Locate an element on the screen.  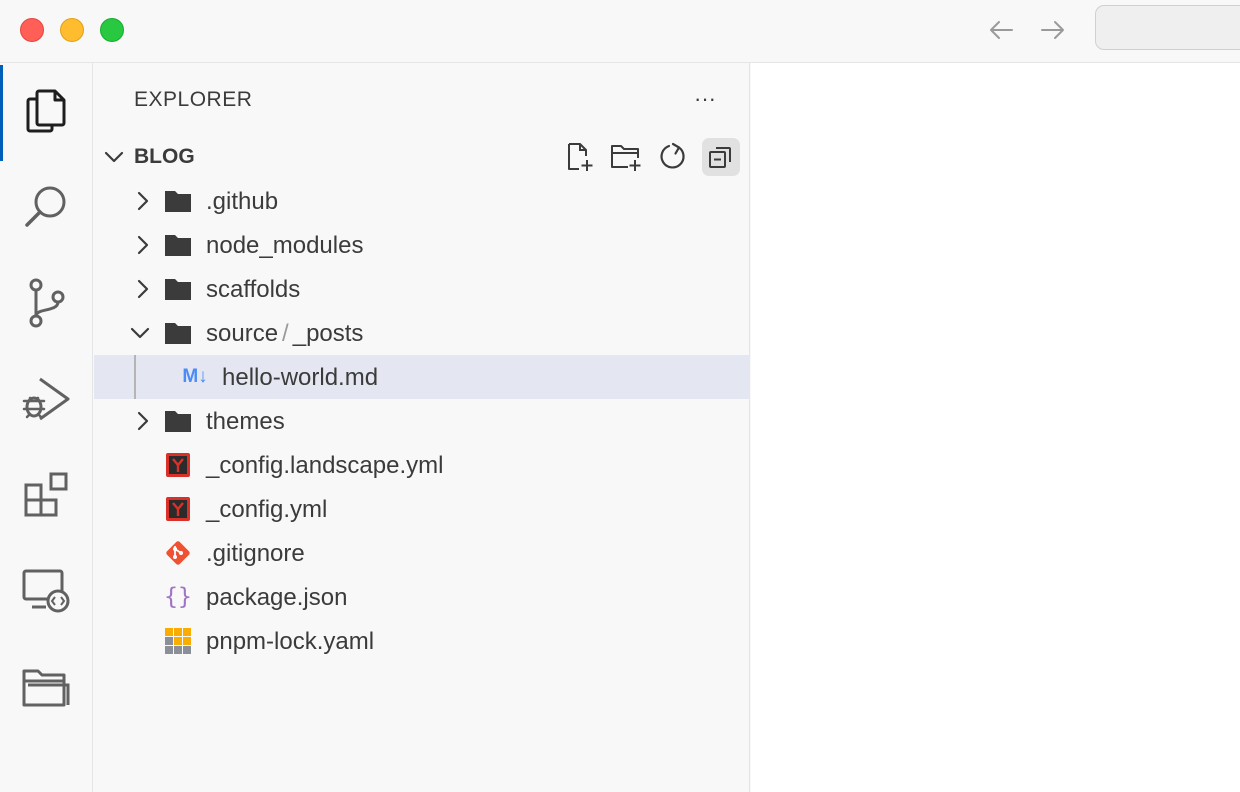
run-debug-icon is located at coordinates (46, 399).